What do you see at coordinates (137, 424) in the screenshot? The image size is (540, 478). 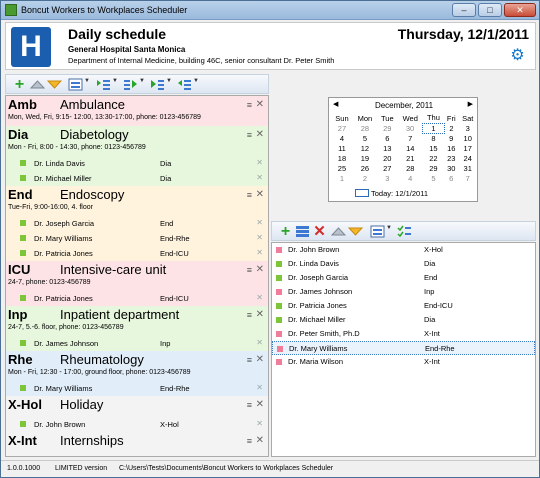 I see `staff-row: Dr. John Brown X-Hol ✕` at bounding box center [137, 424].